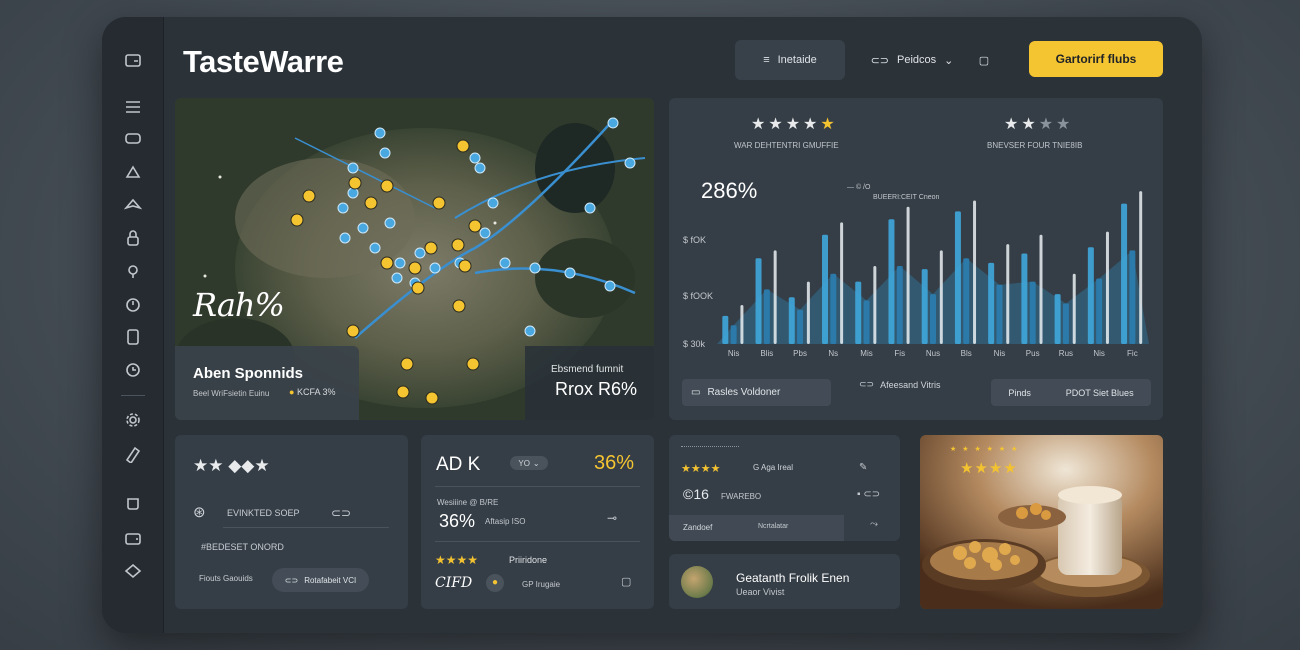  I want to click on x-tick-label: Rus, so click(1066, 353).